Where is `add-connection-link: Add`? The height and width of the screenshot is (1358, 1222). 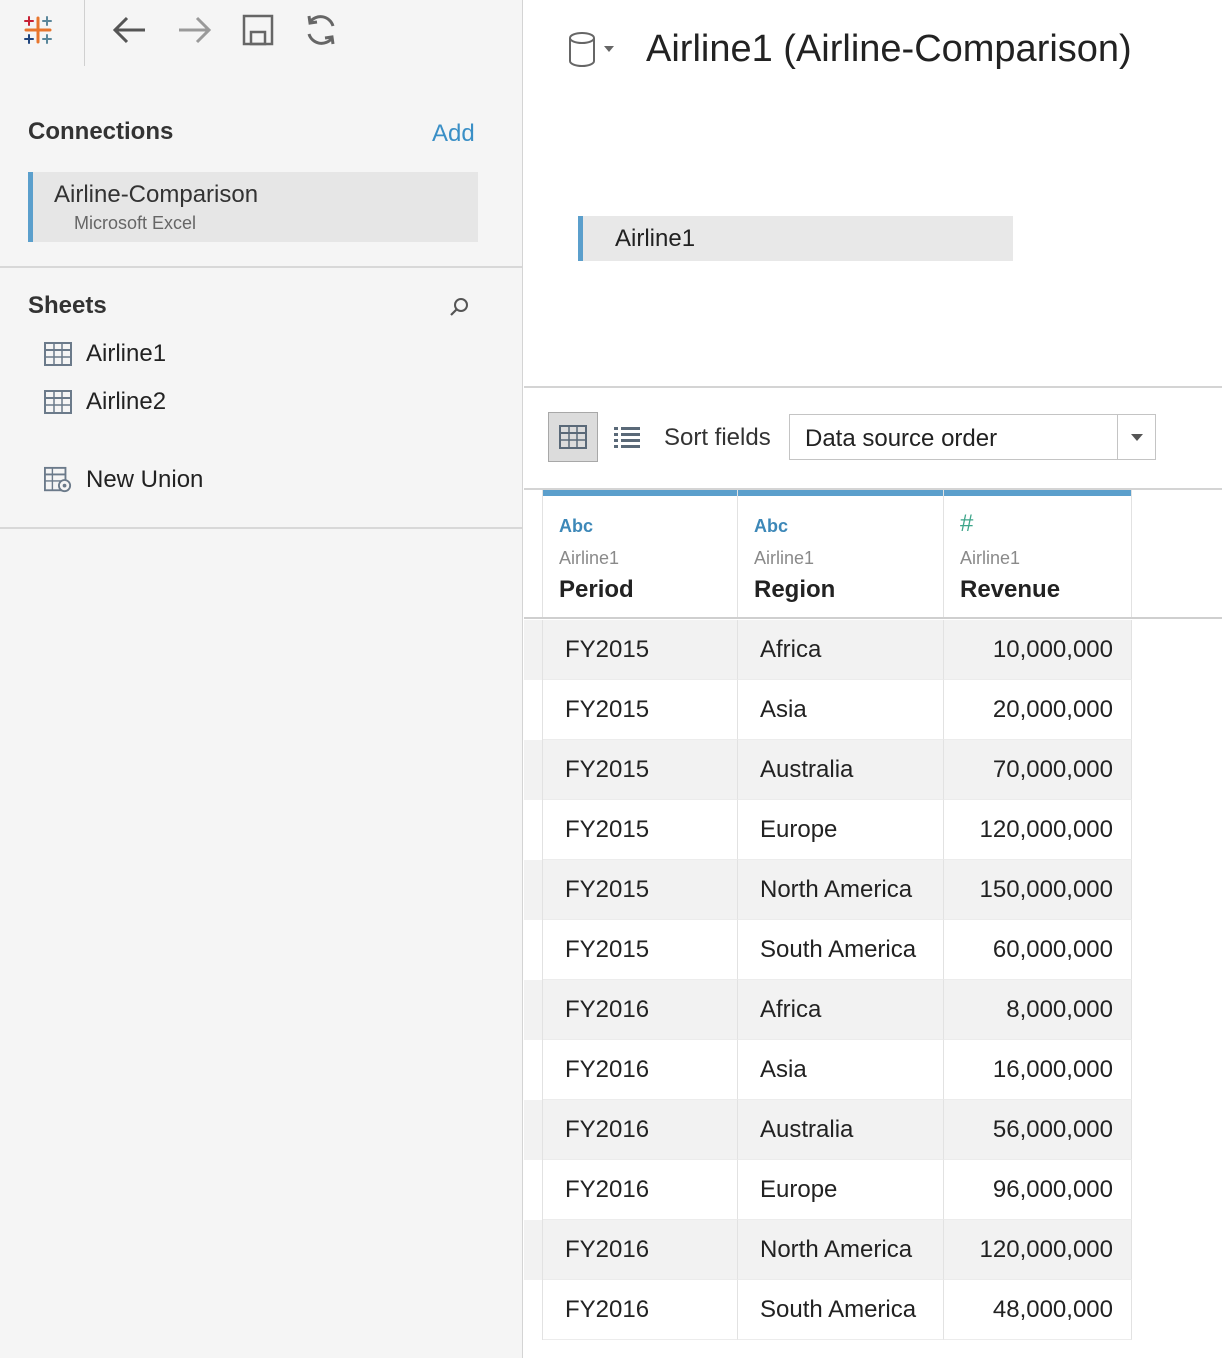 add-connection-link: Add is located at coordinates (453, 134).